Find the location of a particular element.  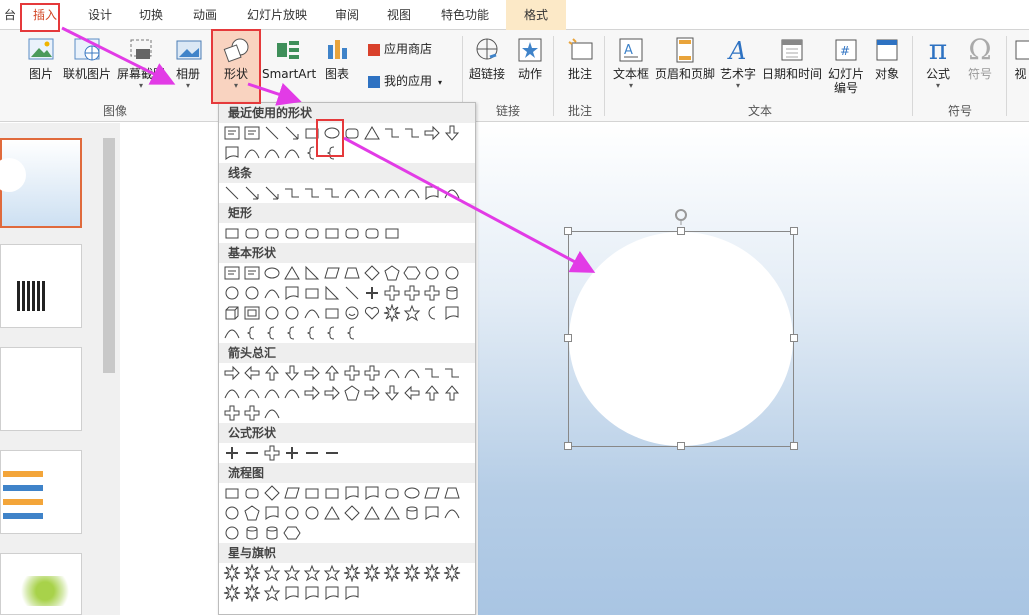

shape-frame-icon is located at coordinates (252, 313).